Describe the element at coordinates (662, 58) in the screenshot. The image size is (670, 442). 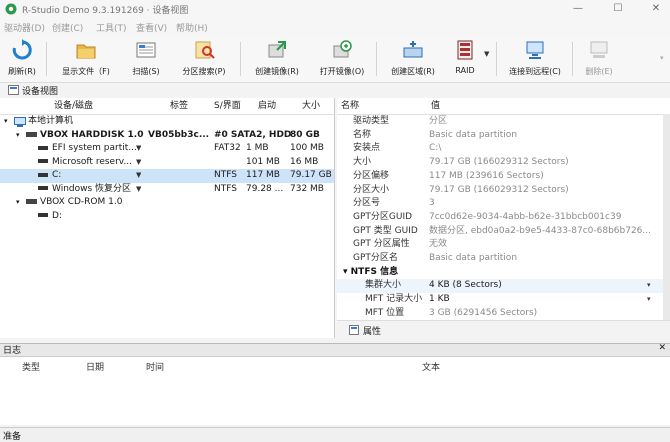
I see `toolbar-overflow-icon: ▾` at that location.